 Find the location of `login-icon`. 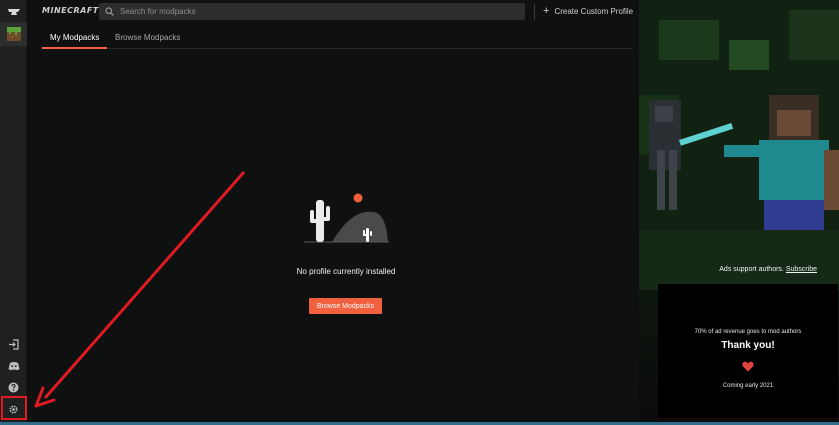

login-icon is located at coordinates (14, 344).